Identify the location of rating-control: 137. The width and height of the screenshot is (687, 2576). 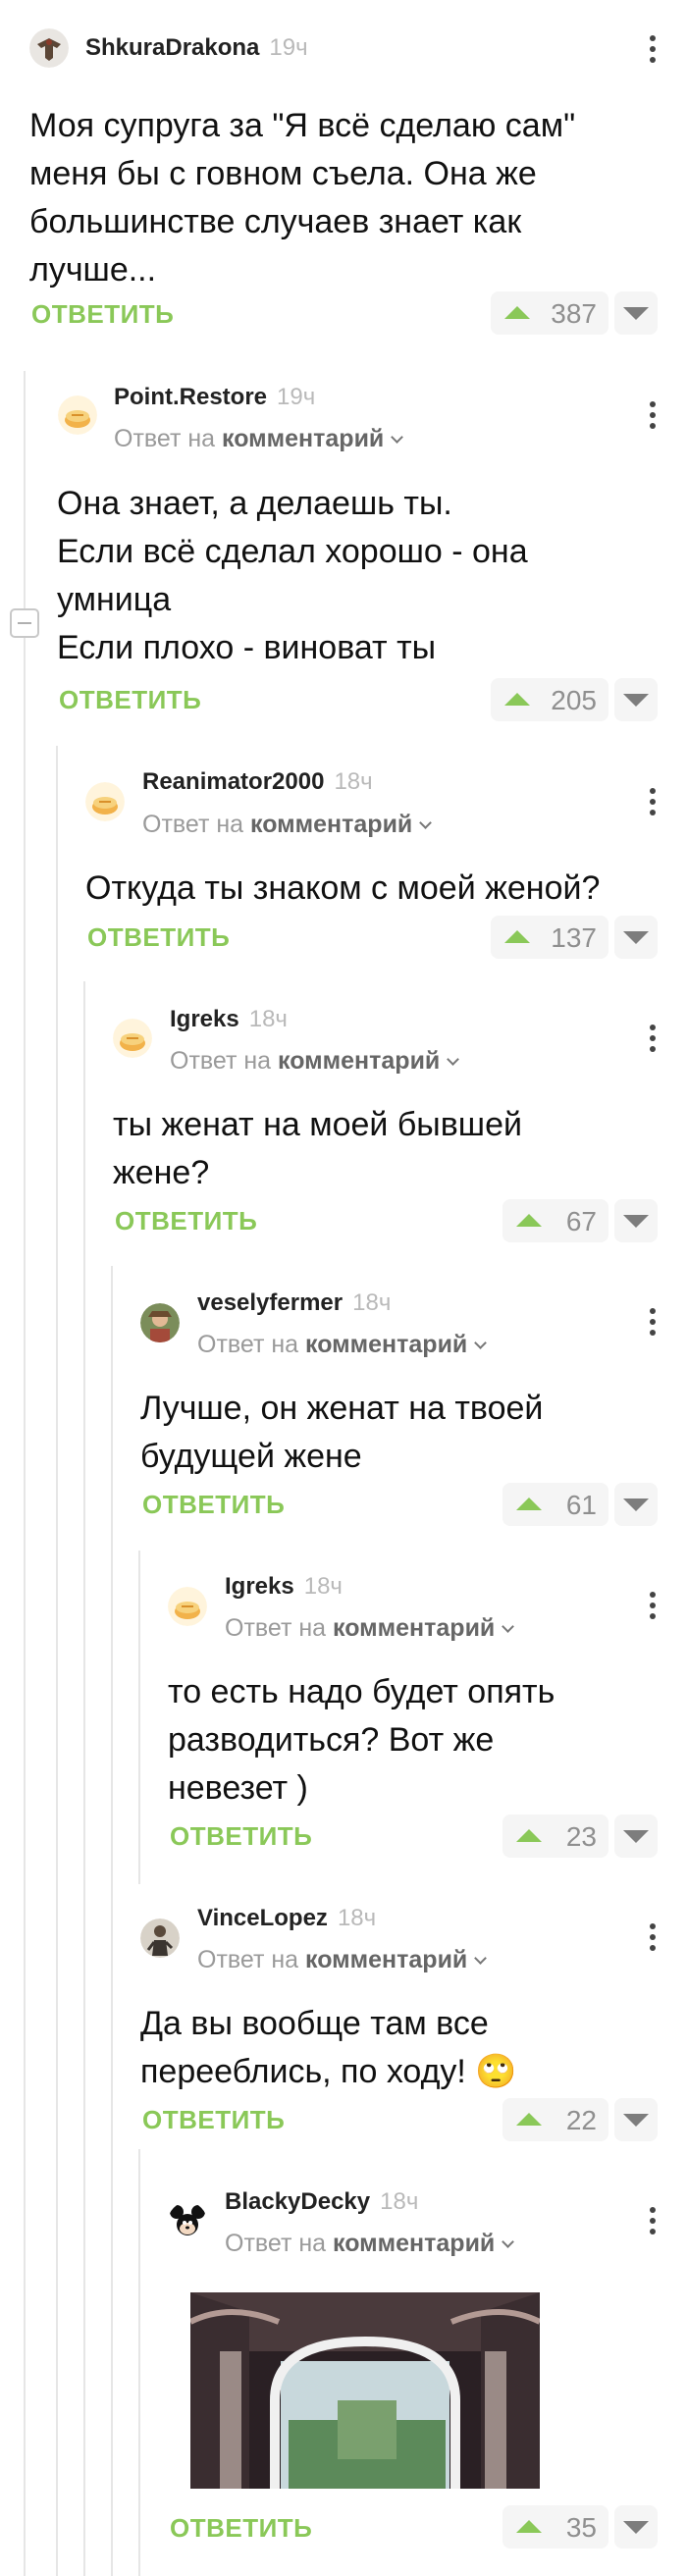
(570, 937).